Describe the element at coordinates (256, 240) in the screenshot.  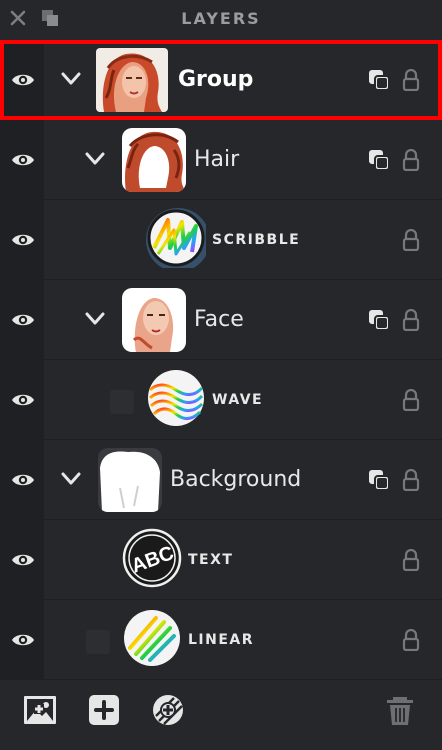
I see `layer-name: SCRIBBLE` at that location.